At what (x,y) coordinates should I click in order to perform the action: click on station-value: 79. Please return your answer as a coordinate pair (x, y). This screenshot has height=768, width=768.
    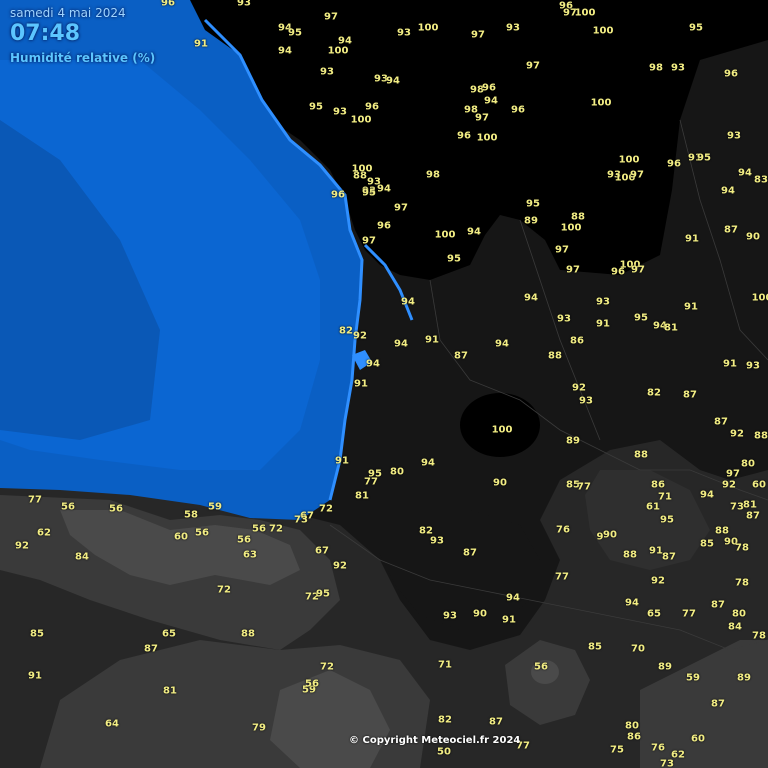
    Looking at the image, I should click on (259, 728).